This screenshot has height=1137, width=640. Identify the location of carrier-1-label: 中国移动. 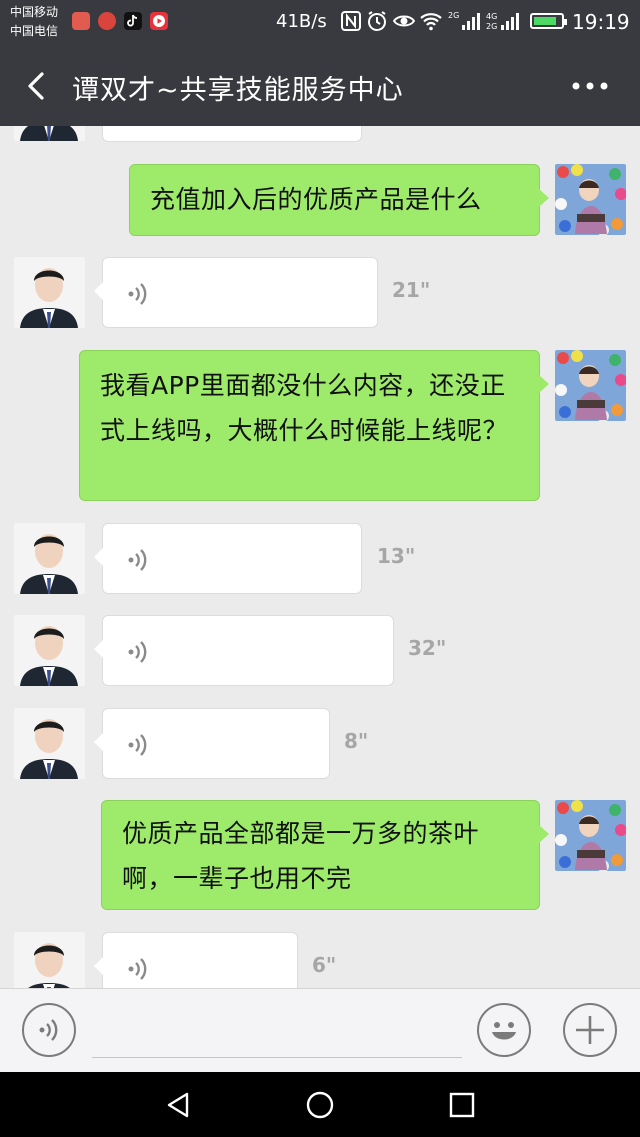
(34, 12).